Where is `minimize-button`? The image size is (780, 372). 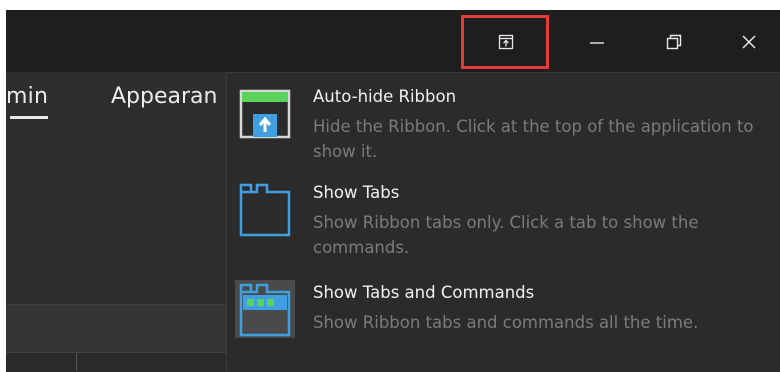
minimize-button is located at coordinates (597, 42).